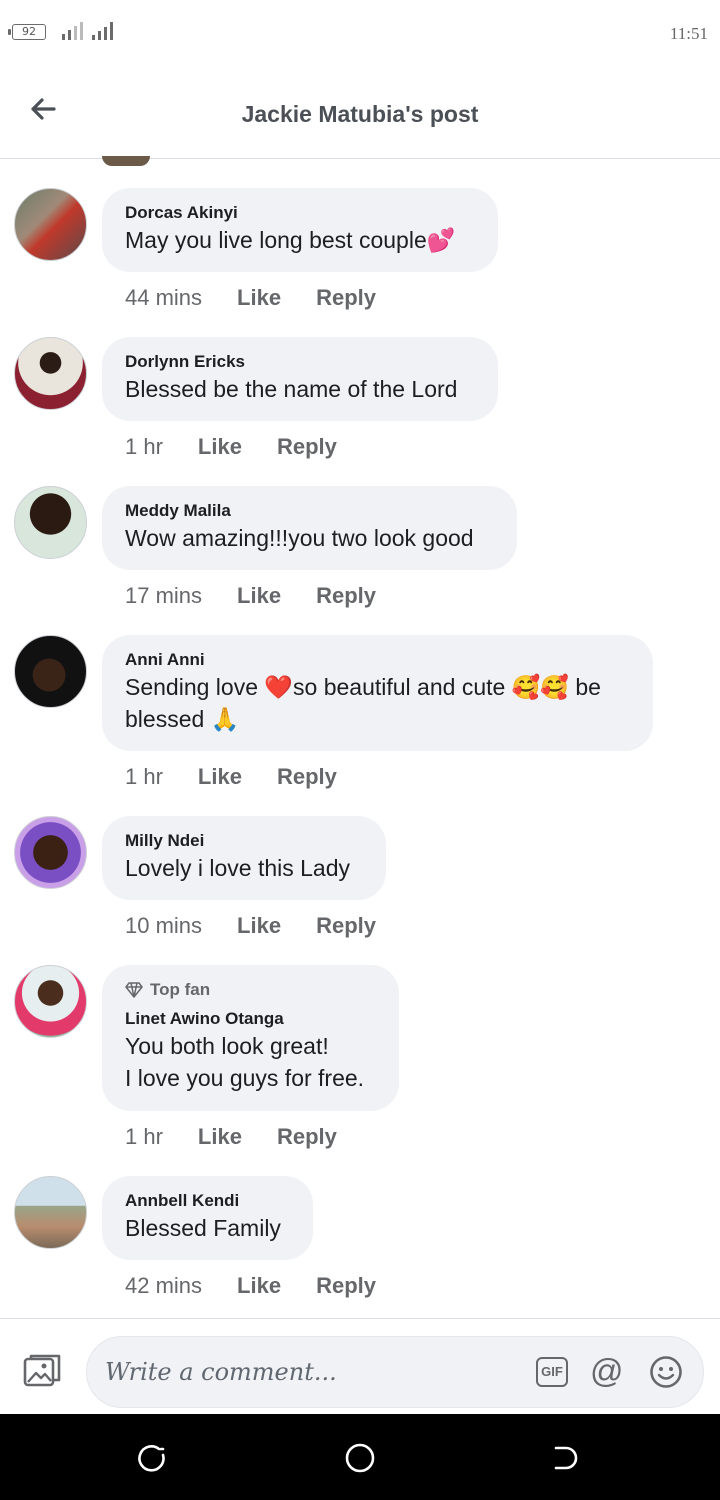  I want to click on comment-meta: 10 mins Like Reply, so click(250, 926).